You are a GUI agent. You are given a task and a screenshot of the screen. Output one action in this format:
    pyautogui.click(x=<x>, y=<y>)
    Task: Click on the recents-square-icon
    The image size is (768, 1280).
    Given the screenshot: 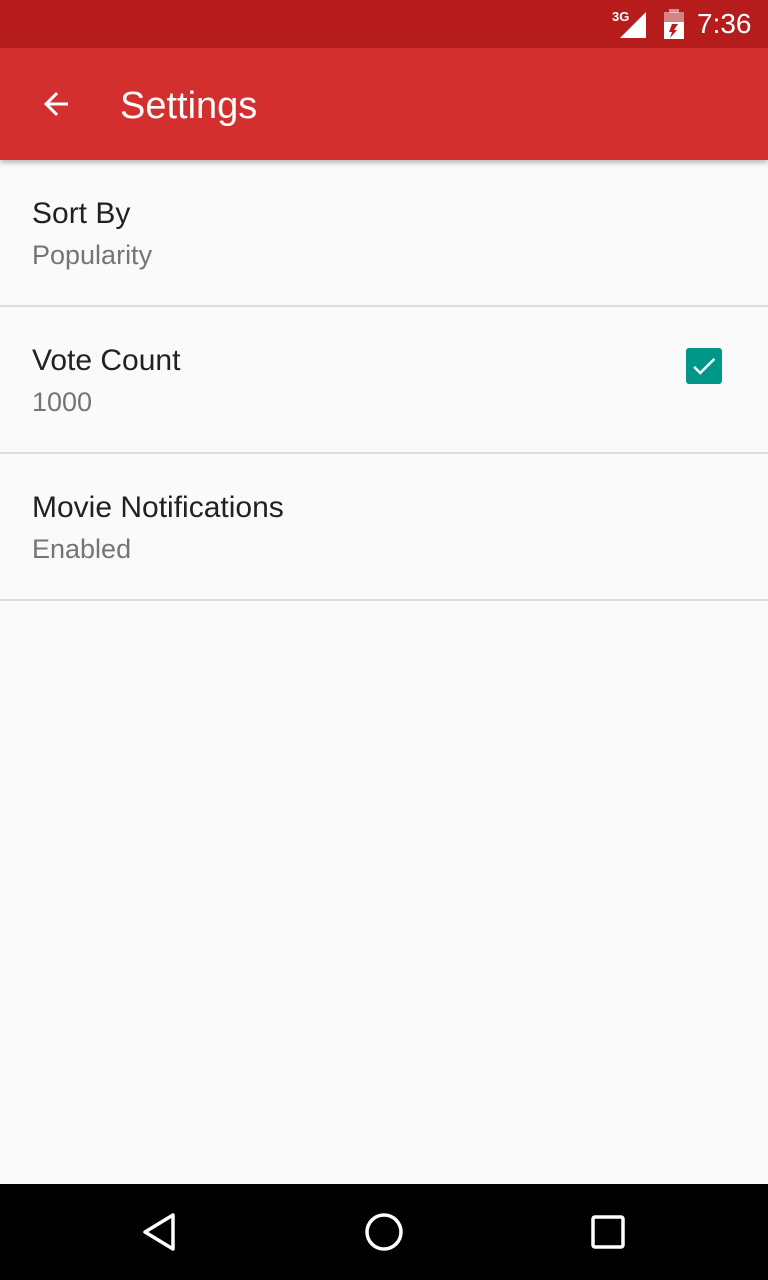 What is the action you would take?
    pyautogui.click(x=608, y=1232)
    